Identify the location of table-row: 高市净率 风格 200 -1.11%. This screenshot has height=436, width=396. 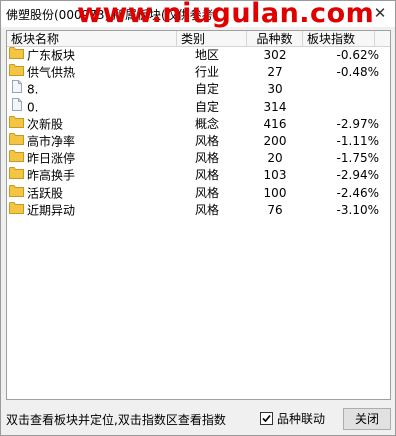
(198, 141).